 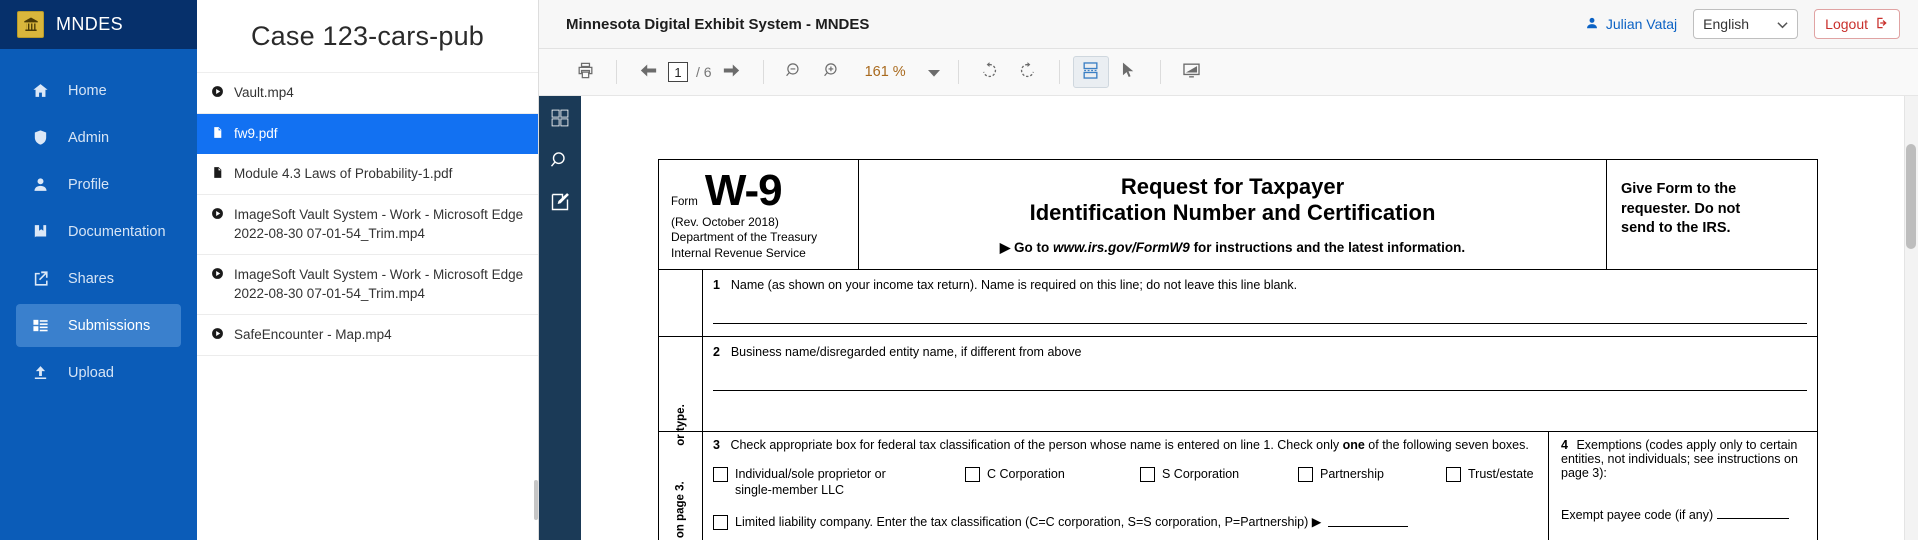 I want to click on checkbox-s-corporation: S Corporation, so click(x=1219, y=474).